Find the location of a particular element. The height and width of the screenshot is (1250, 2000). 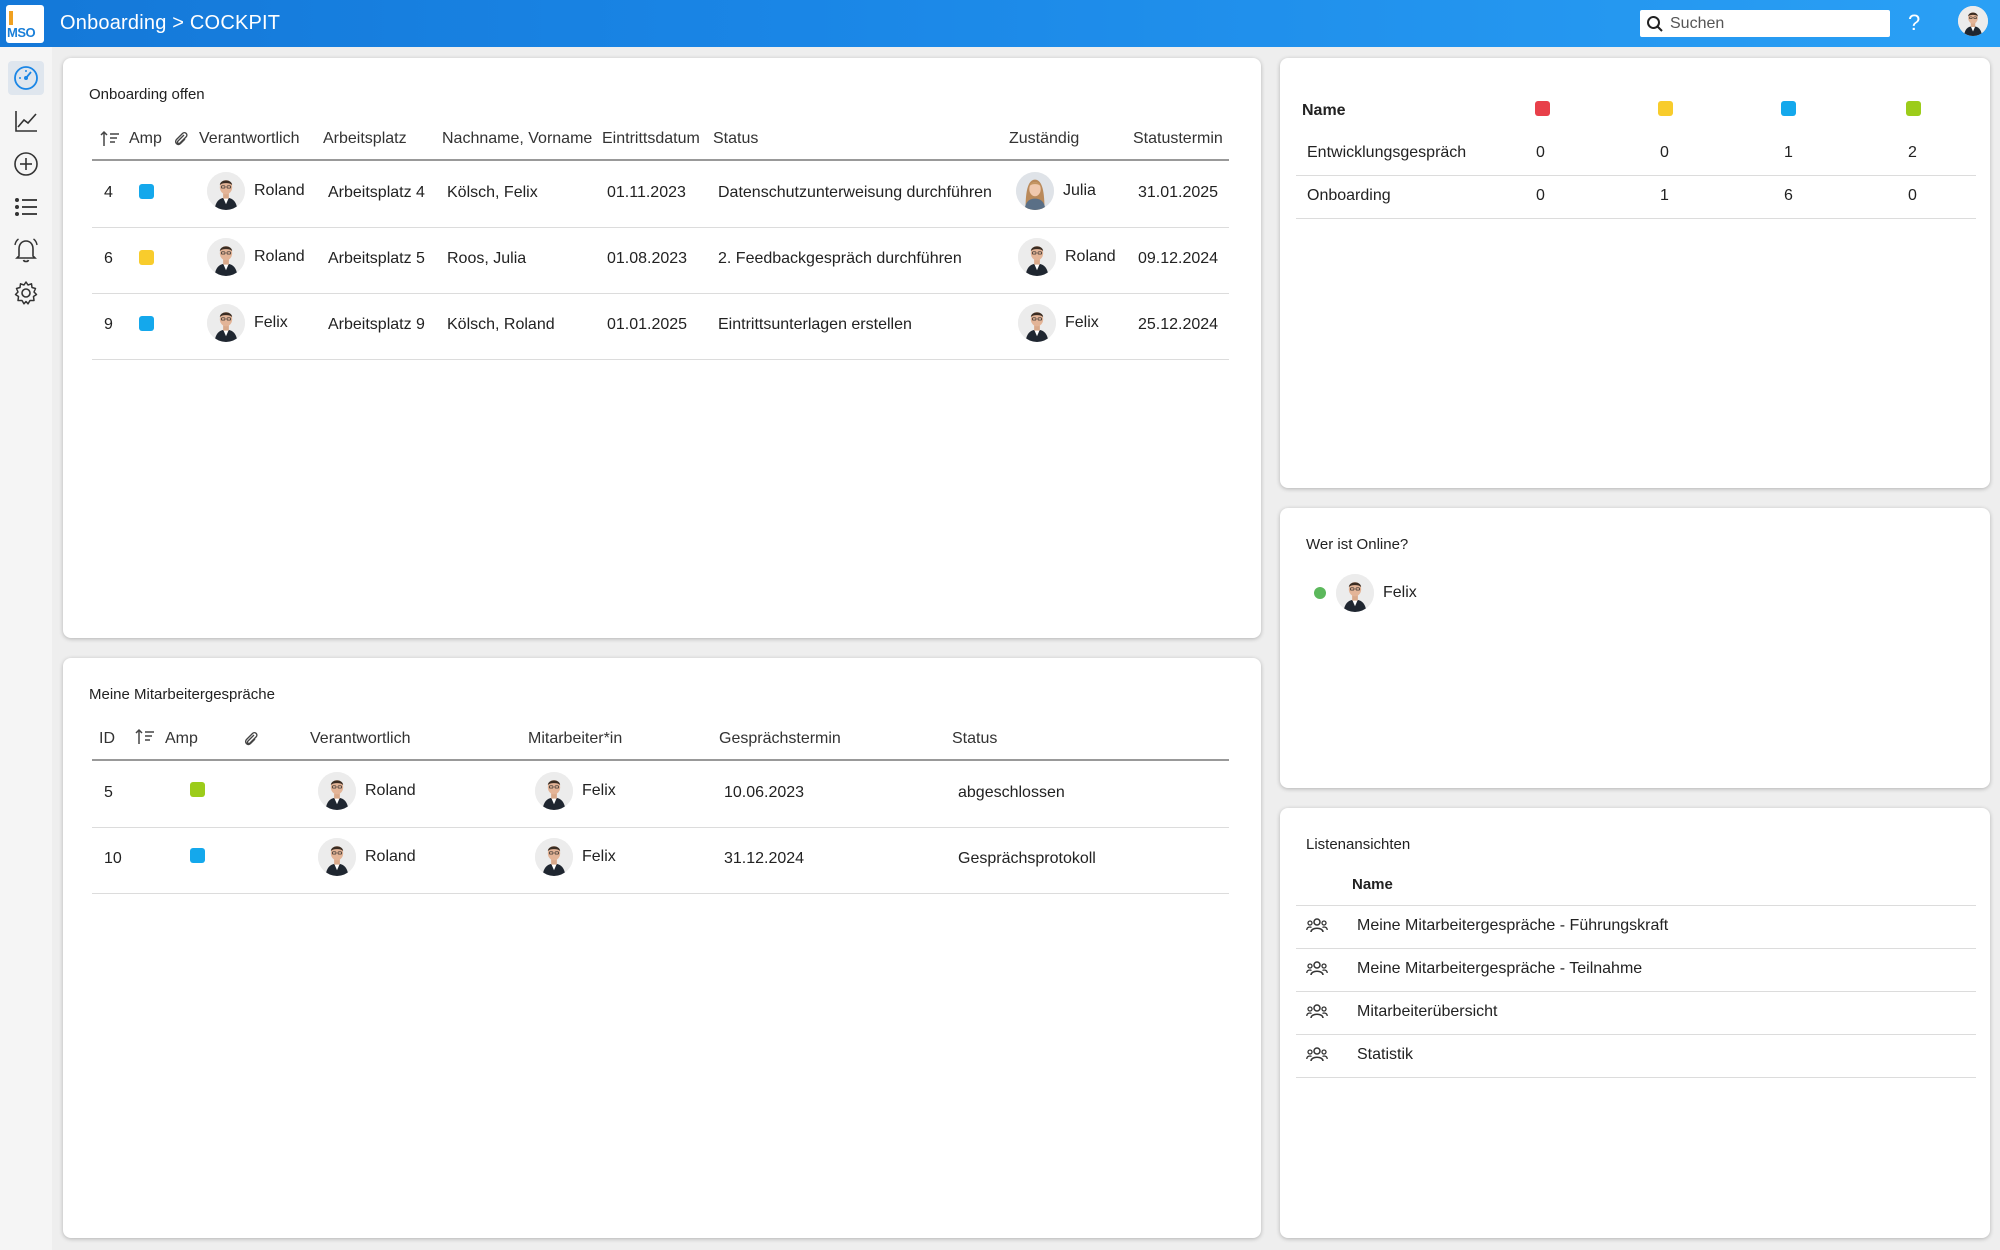

sidebar-item-list is located at coordinates (26, 207).